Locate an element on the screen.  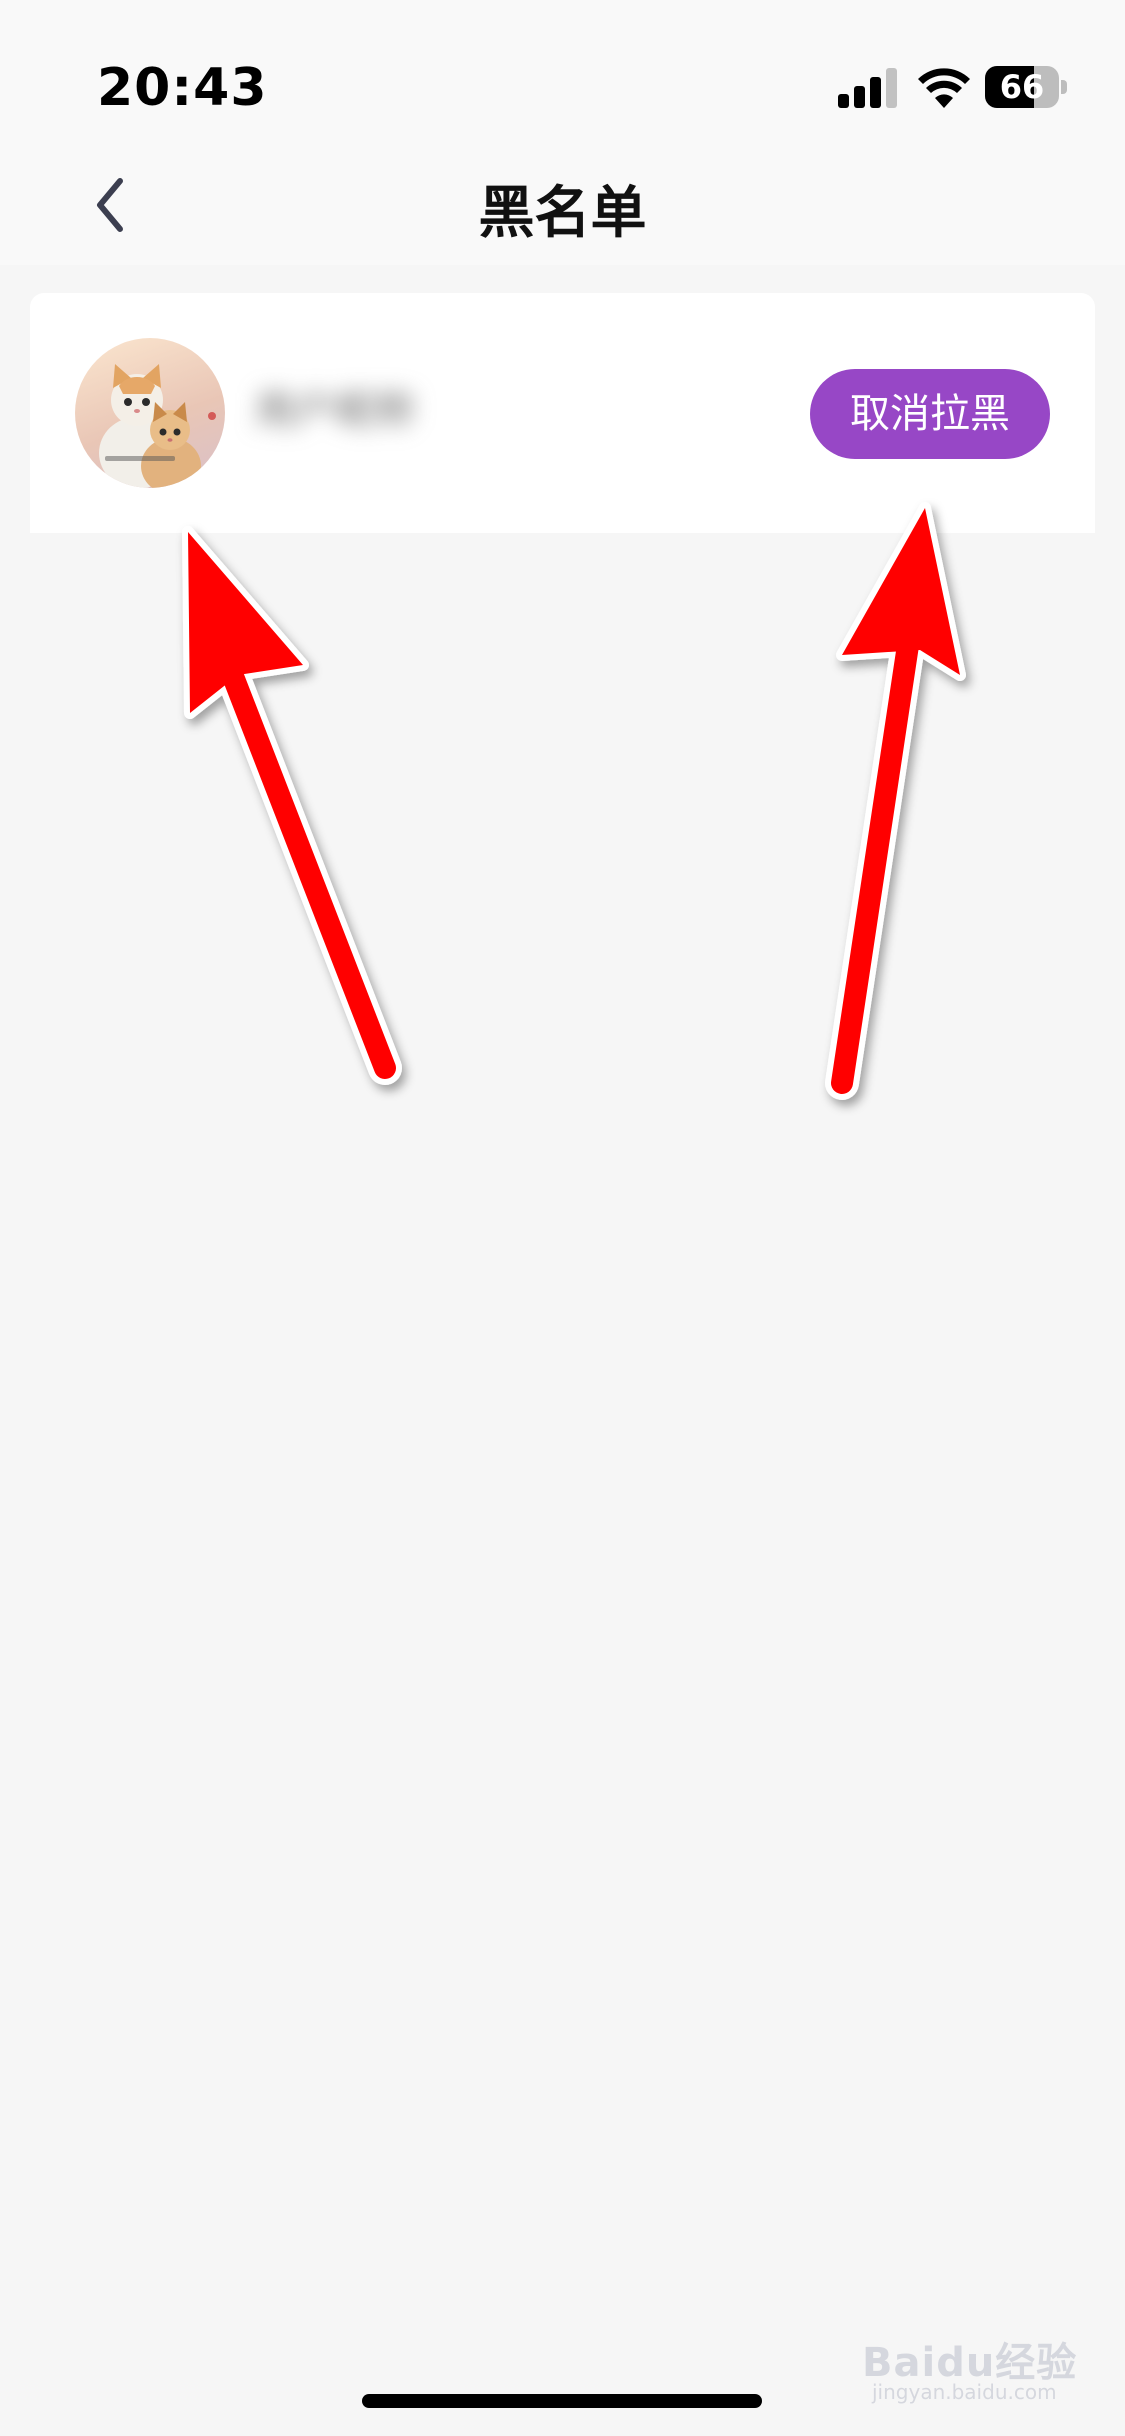
arrow-to-avatar-icon is located at coordinates (292, 805).